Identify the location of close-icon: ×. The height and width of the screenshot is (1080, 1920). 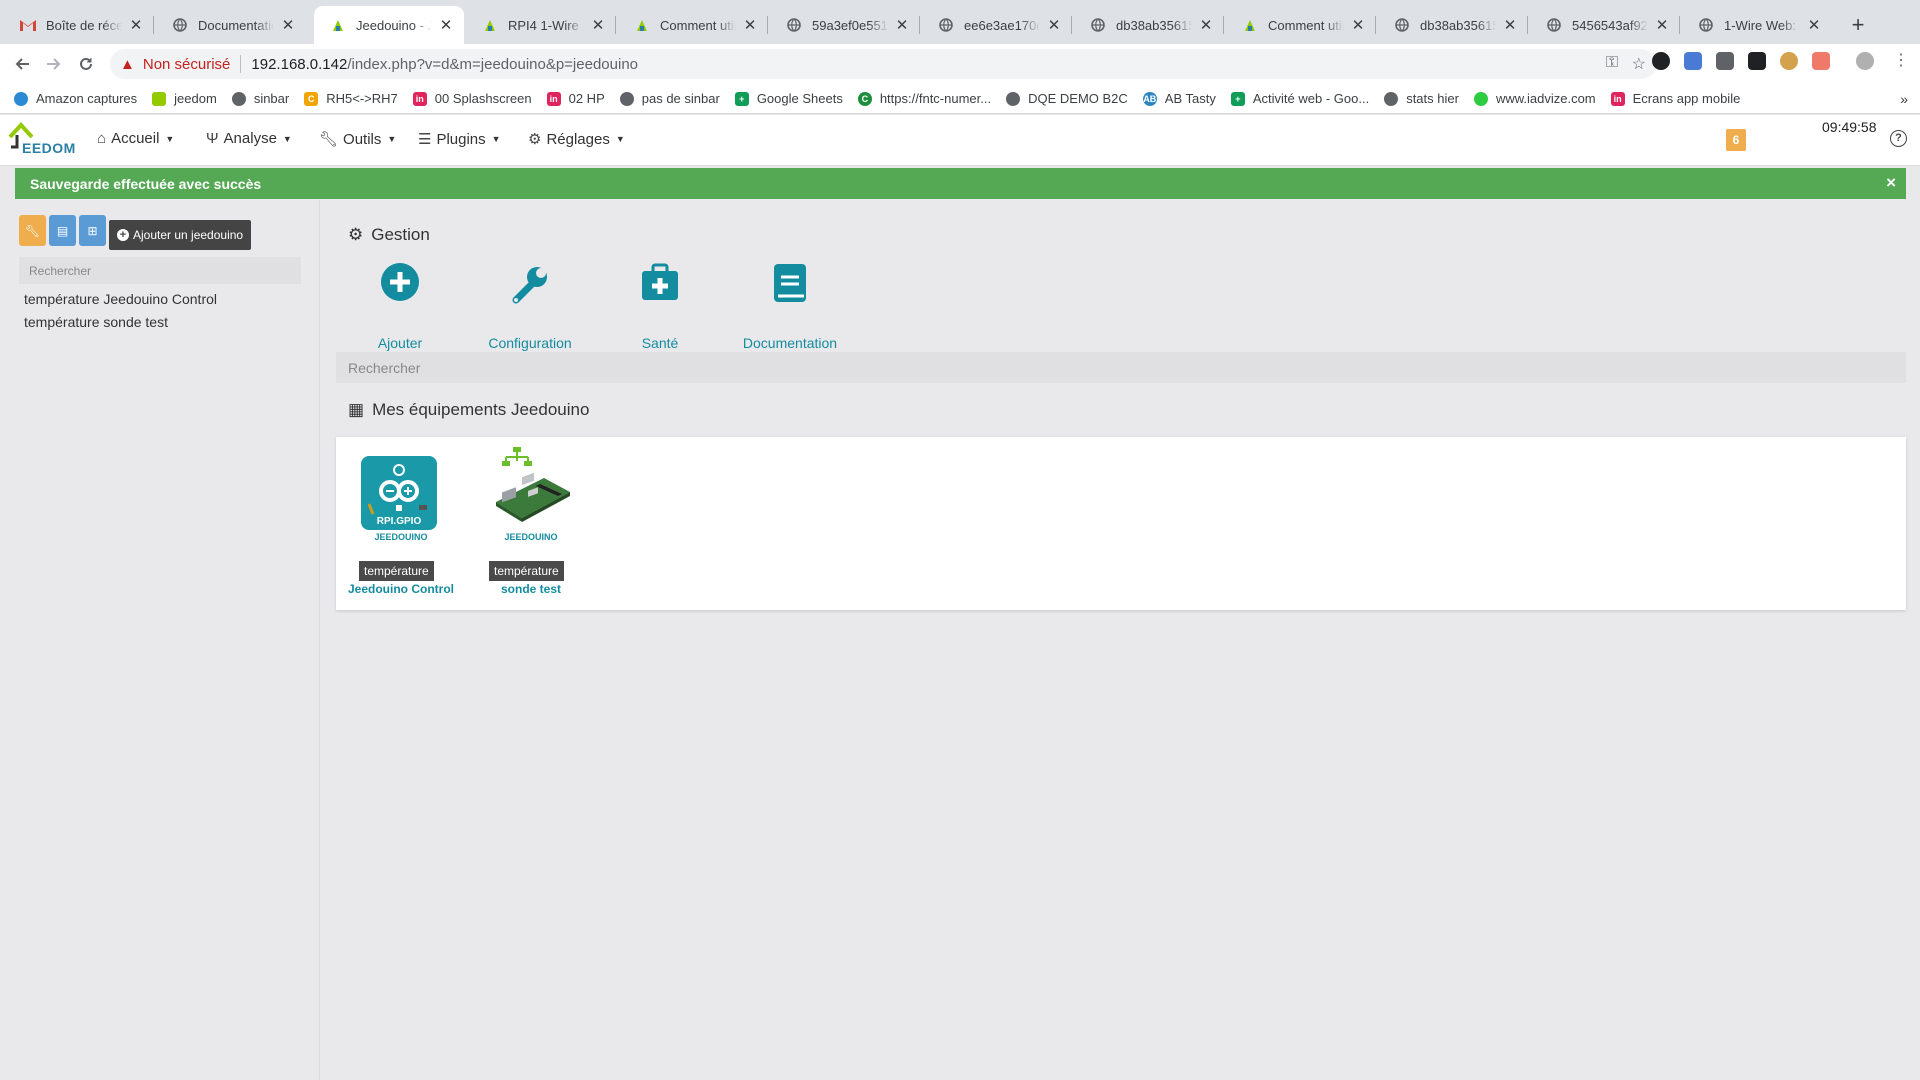
(1891, 183).